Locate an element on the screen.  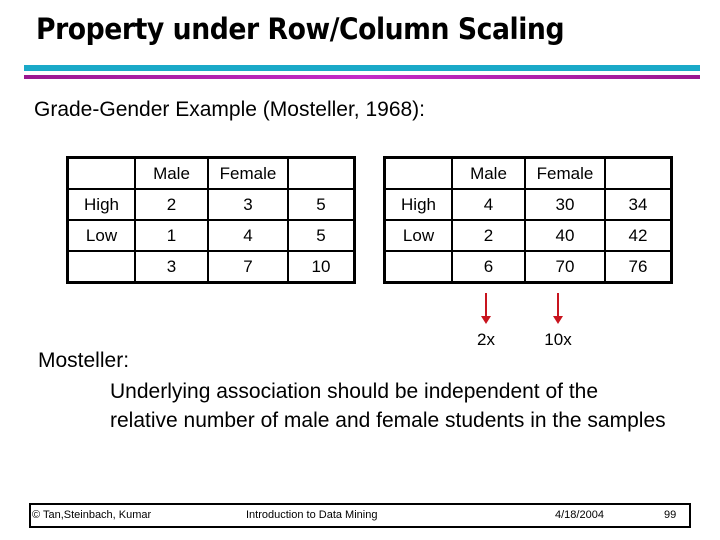
table-row: Low 1 4 5 is located at coordinates (211, 235).